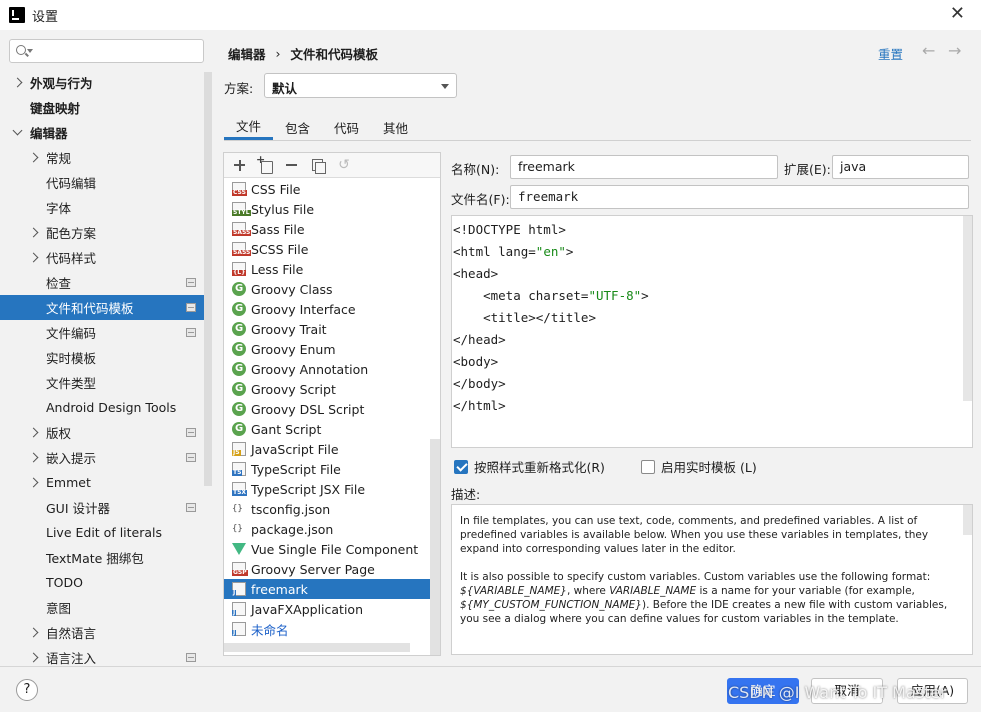  I want to click on template-list-item: J JavaFXApplication, so click(327, 609).